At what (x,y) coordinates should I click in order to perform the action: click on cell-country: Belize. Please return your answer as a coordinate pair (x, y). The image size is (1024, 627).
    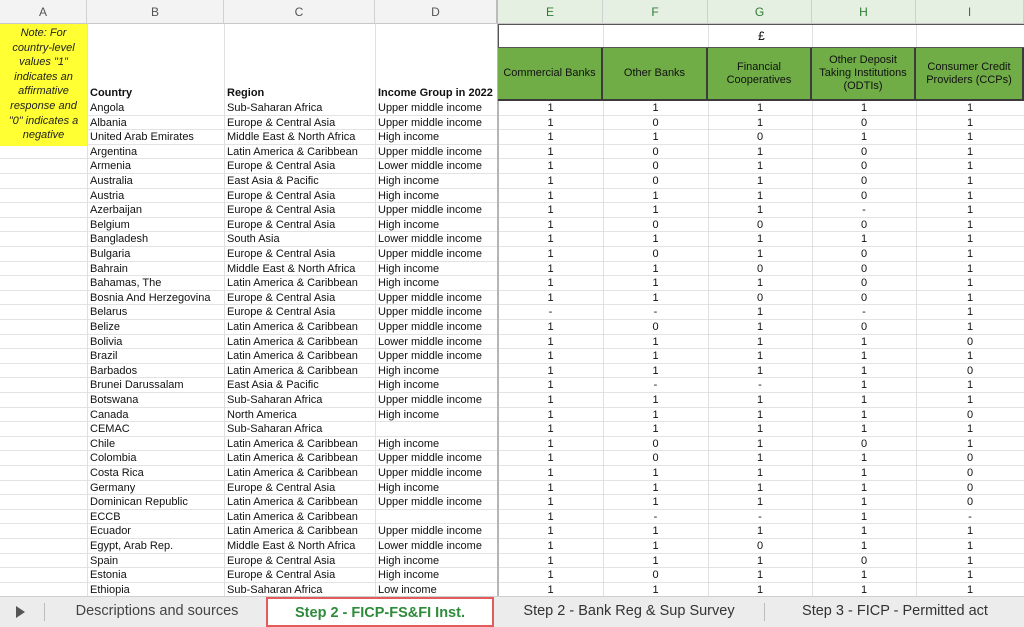
    Looking at the image, I should click on (155, 327).